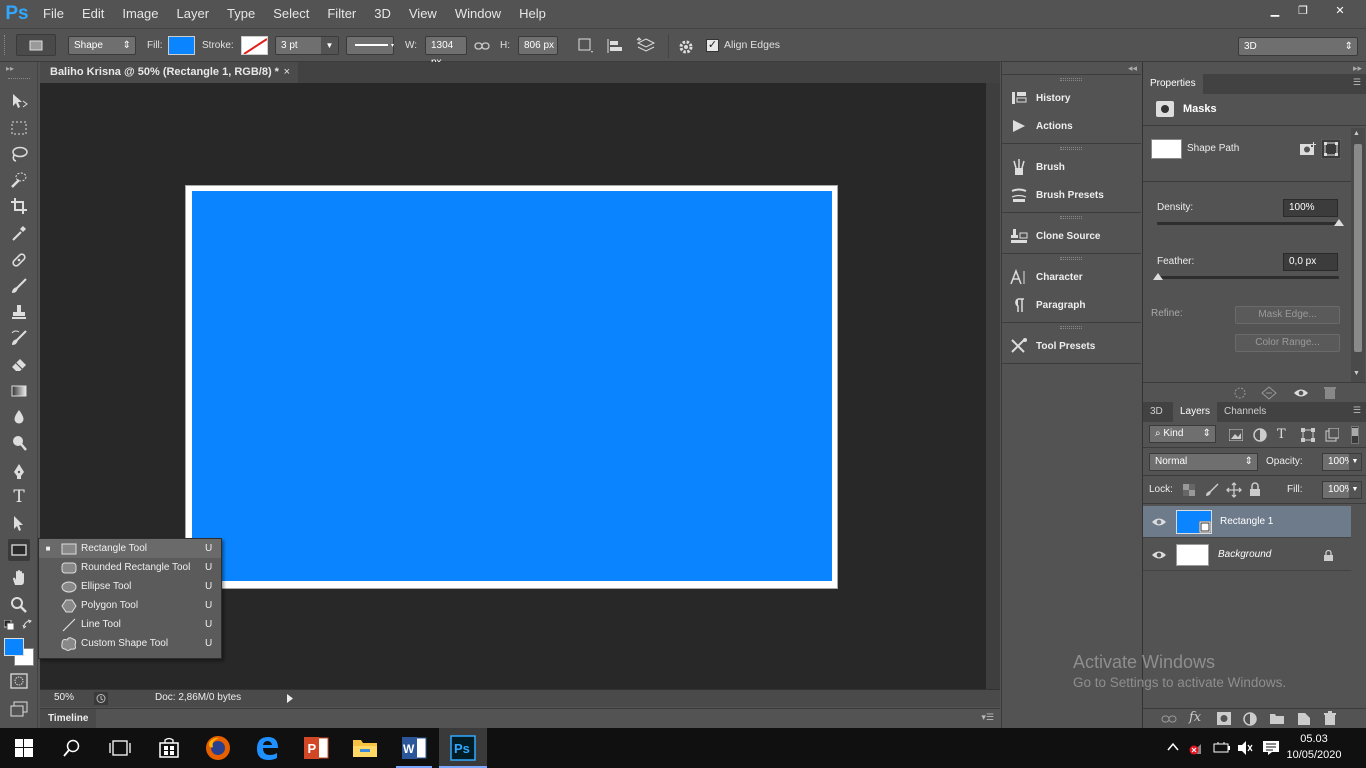 The width and height of the screenshot is (1366, 768). Describe the element at coordinates (193, 14) in the screenshot. I see `menu-layer: Layer` at that location.